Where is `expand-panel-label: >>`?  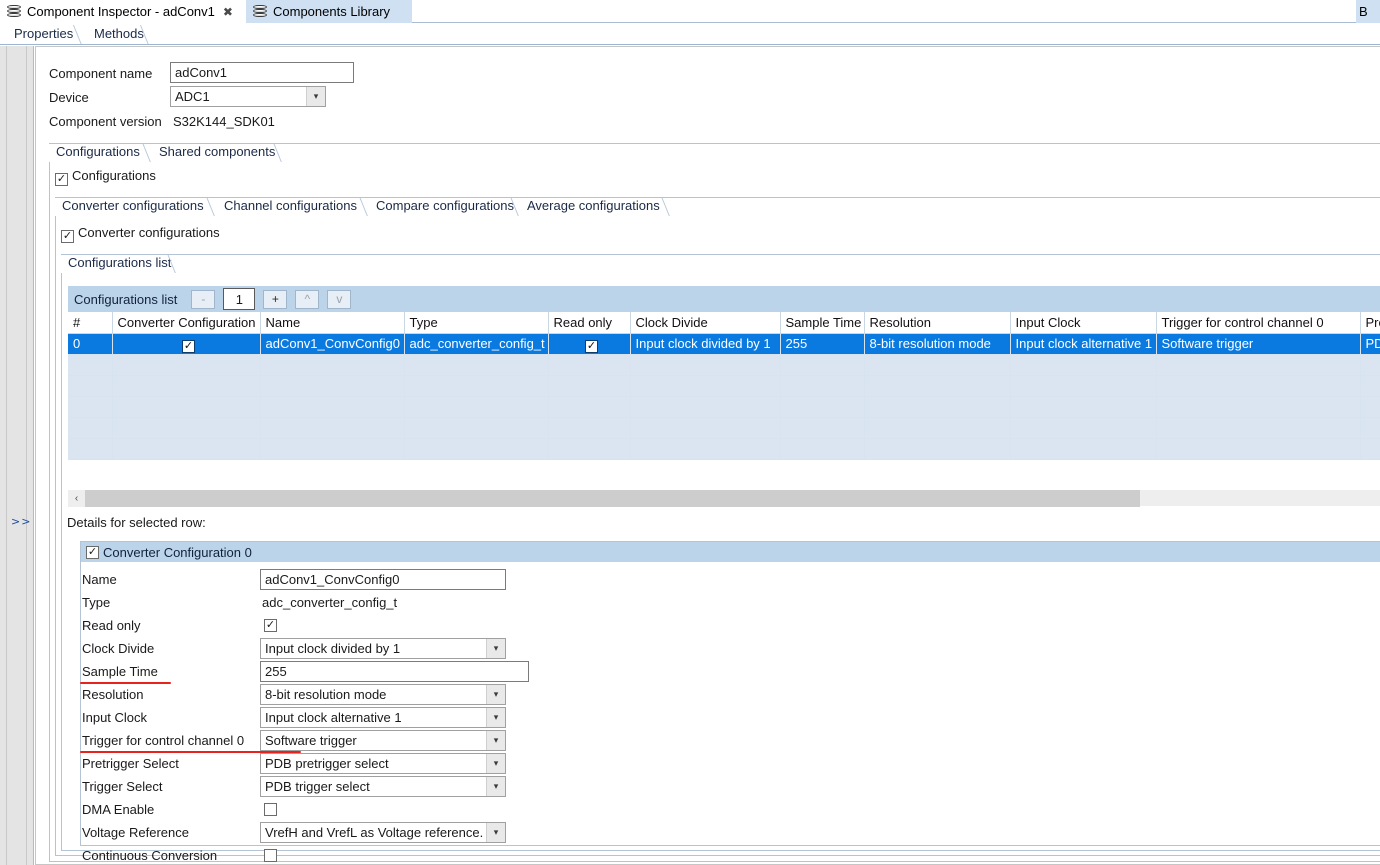
expand-panel-label: >> is located at coordinates (21, 521).